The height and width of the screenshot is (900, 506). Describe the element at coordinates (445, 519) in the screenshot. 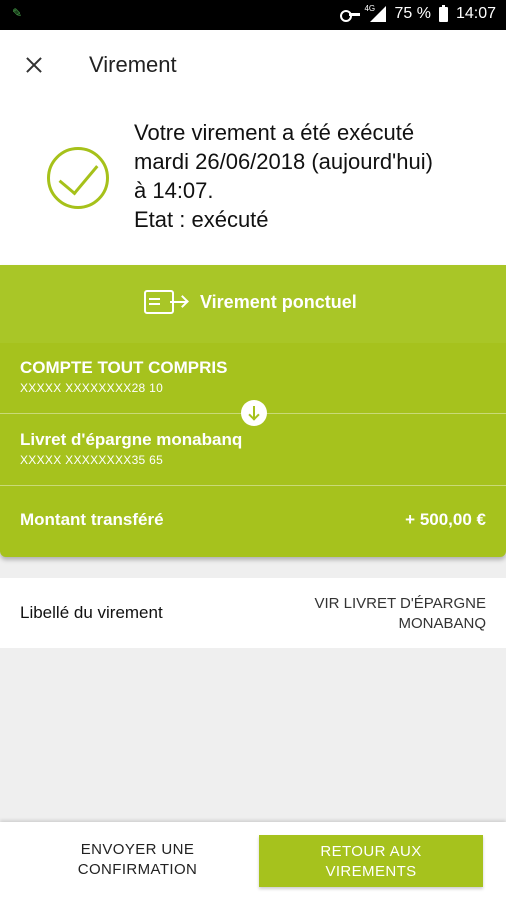

I see `amount-value: + 500,00 €` at that location.